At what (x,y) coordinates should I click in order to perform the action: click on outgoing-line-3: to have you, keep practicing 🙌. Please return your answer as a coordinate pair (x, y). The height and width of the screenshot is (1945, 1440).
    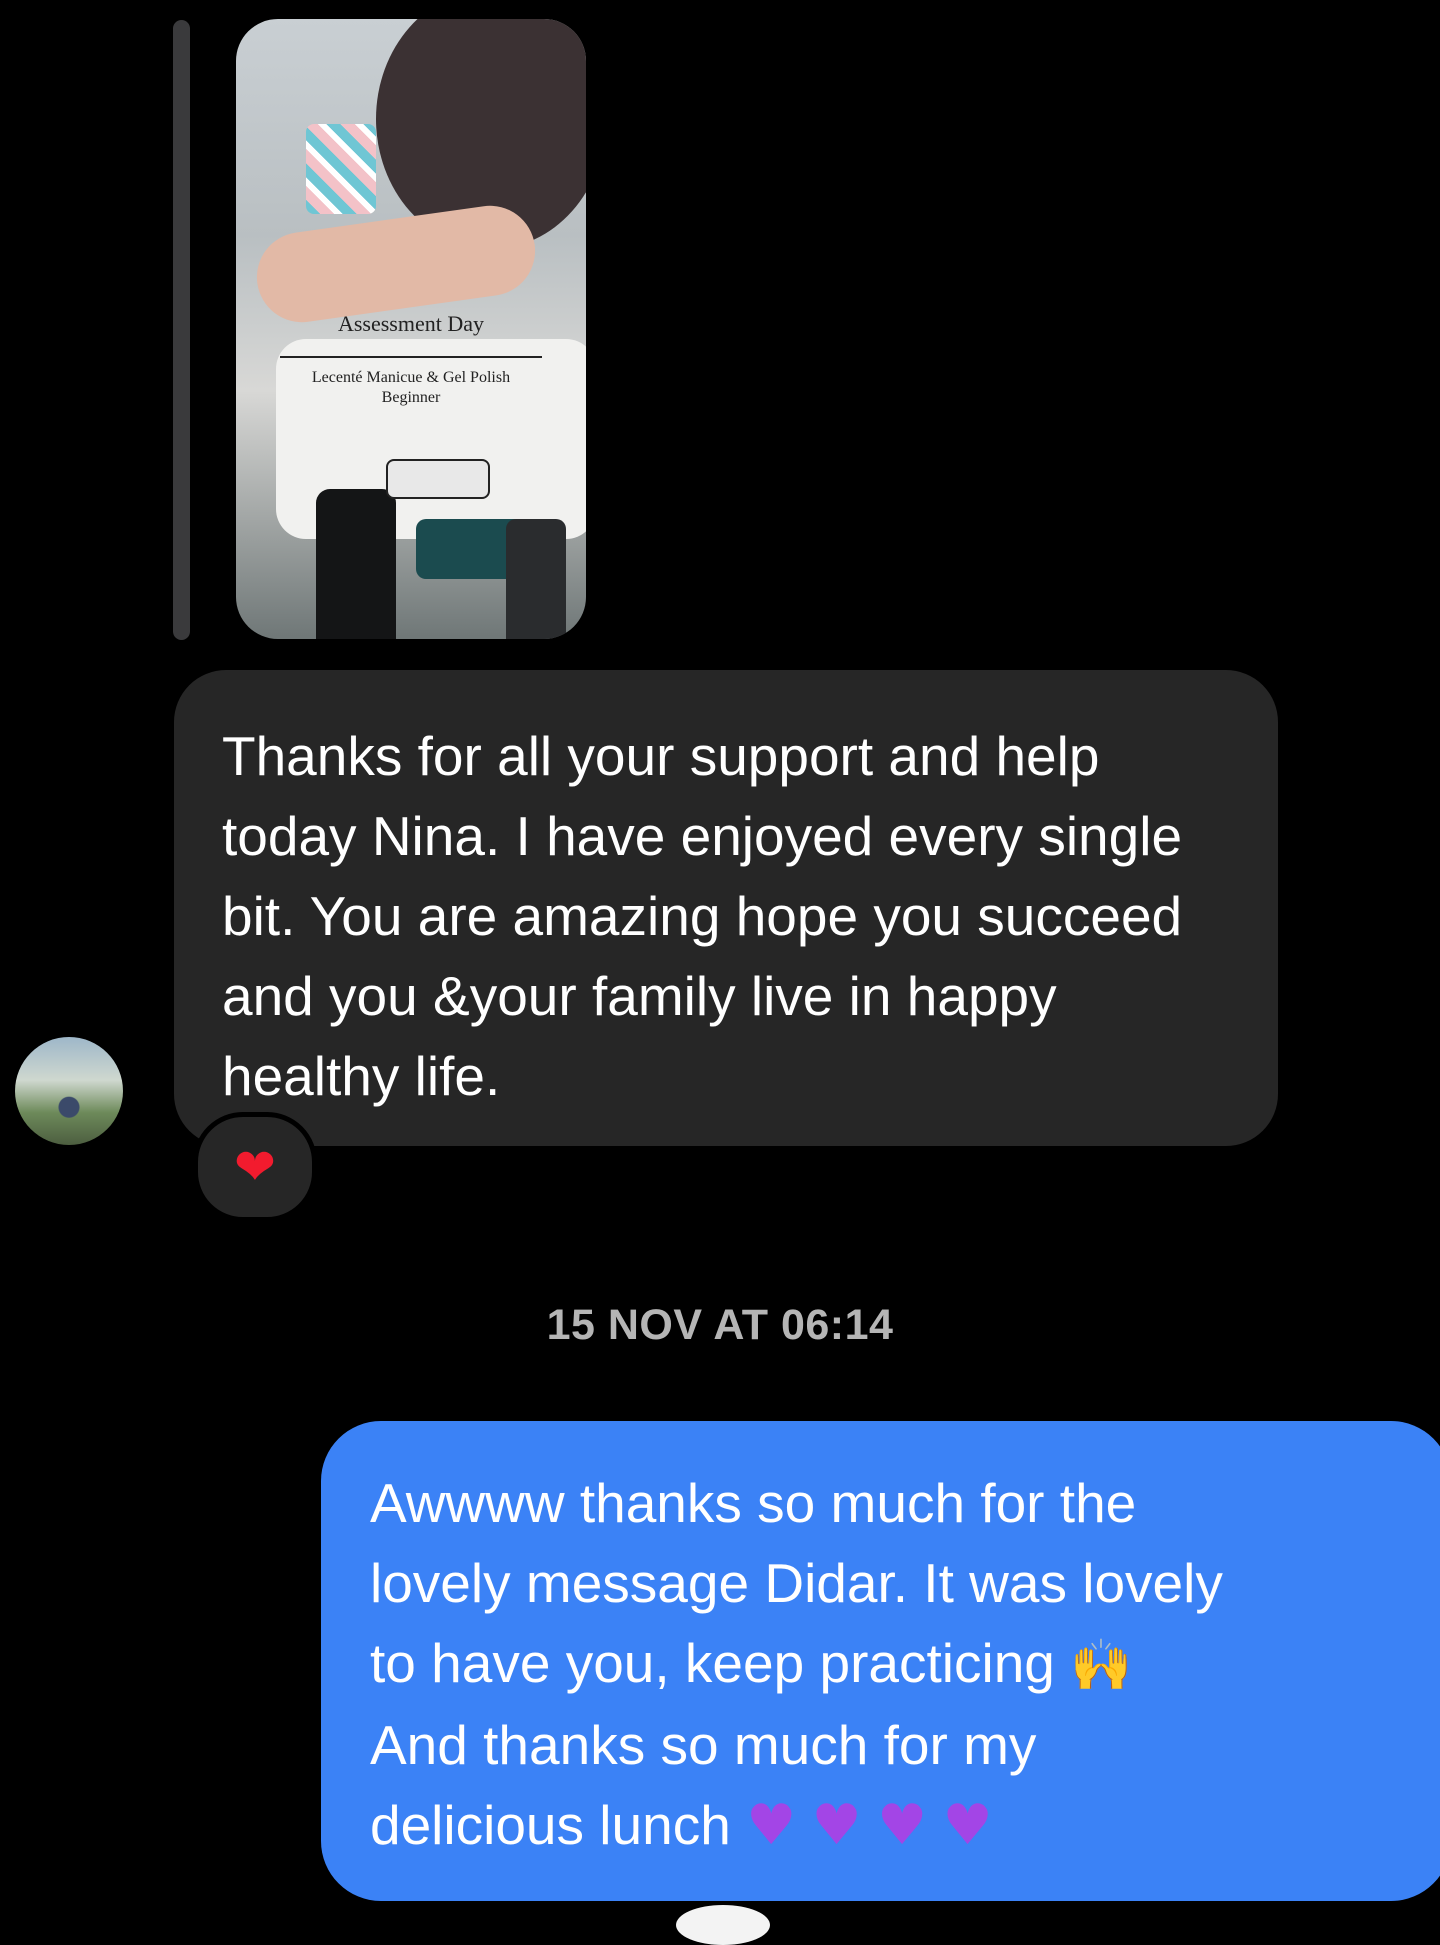
    Looking at the image, I should click on (900, 1664).